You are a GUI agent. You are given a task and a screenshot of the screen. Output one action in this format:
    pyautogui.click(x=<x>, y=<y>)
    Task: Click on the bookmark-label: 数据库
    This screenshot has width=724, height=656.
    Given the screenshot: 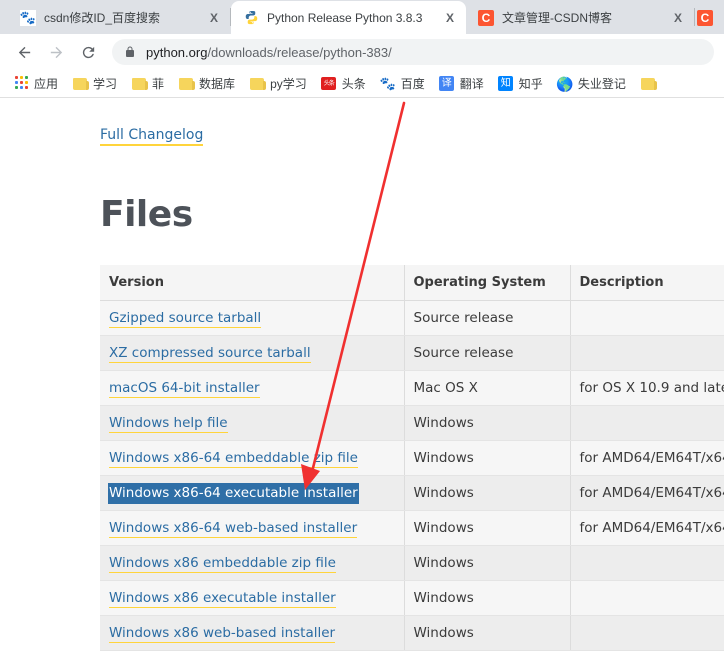 What is the action you would take?
    pyautogui.click(x=217, y=84)
    